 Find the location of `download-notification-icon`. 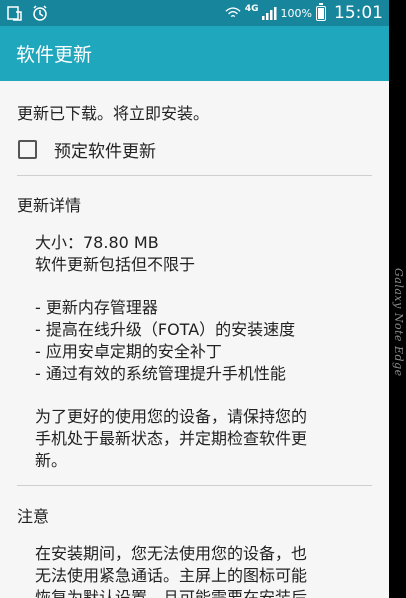

download-notification-icon is located at coordinates (14, 13).